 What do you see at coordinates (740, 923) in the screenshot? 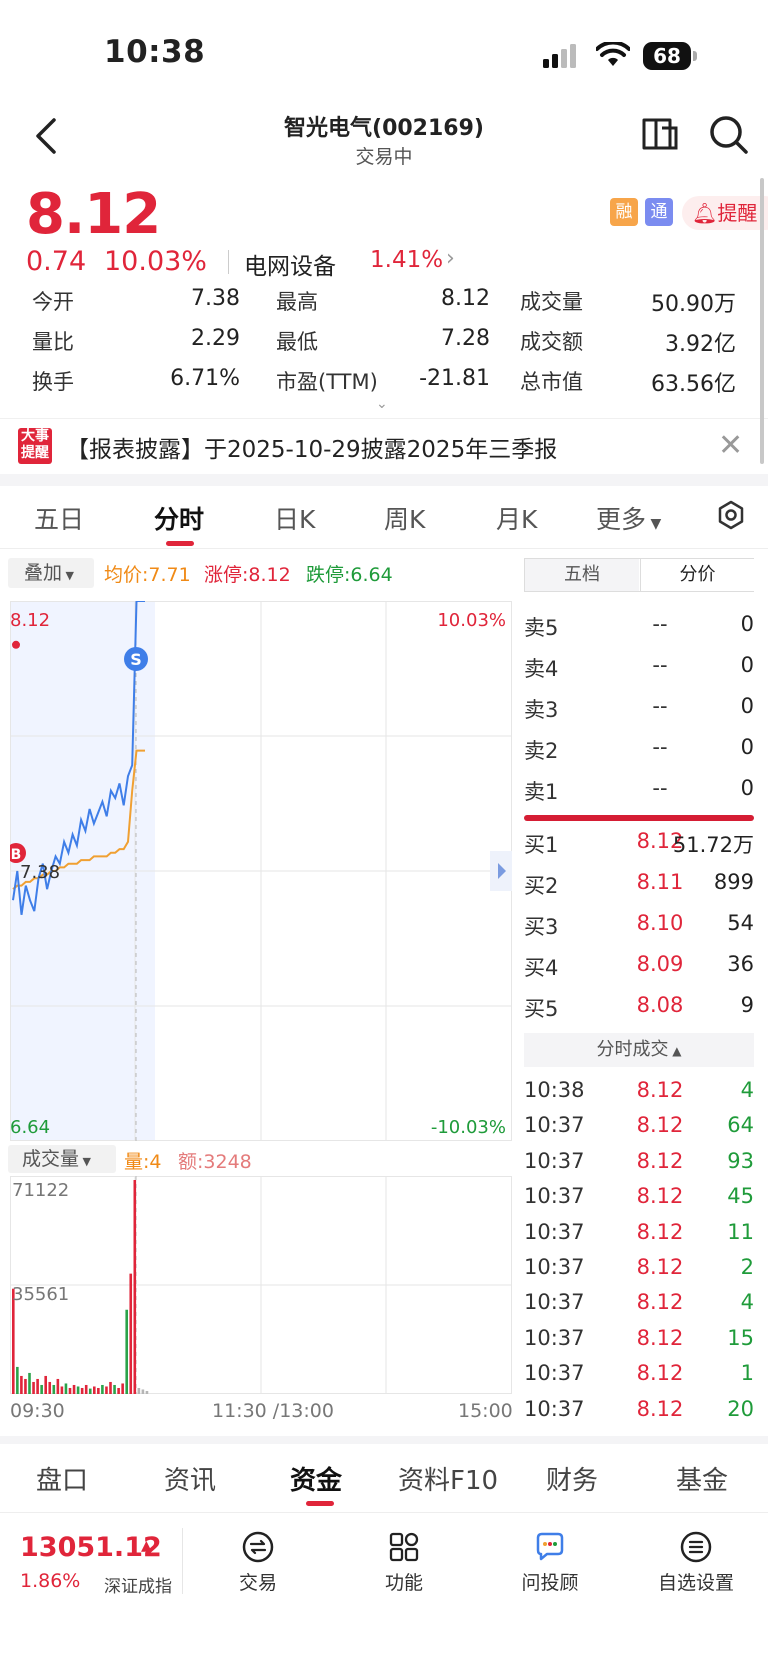
I see `bid-volume: 54` at bounding box center [740, 923].